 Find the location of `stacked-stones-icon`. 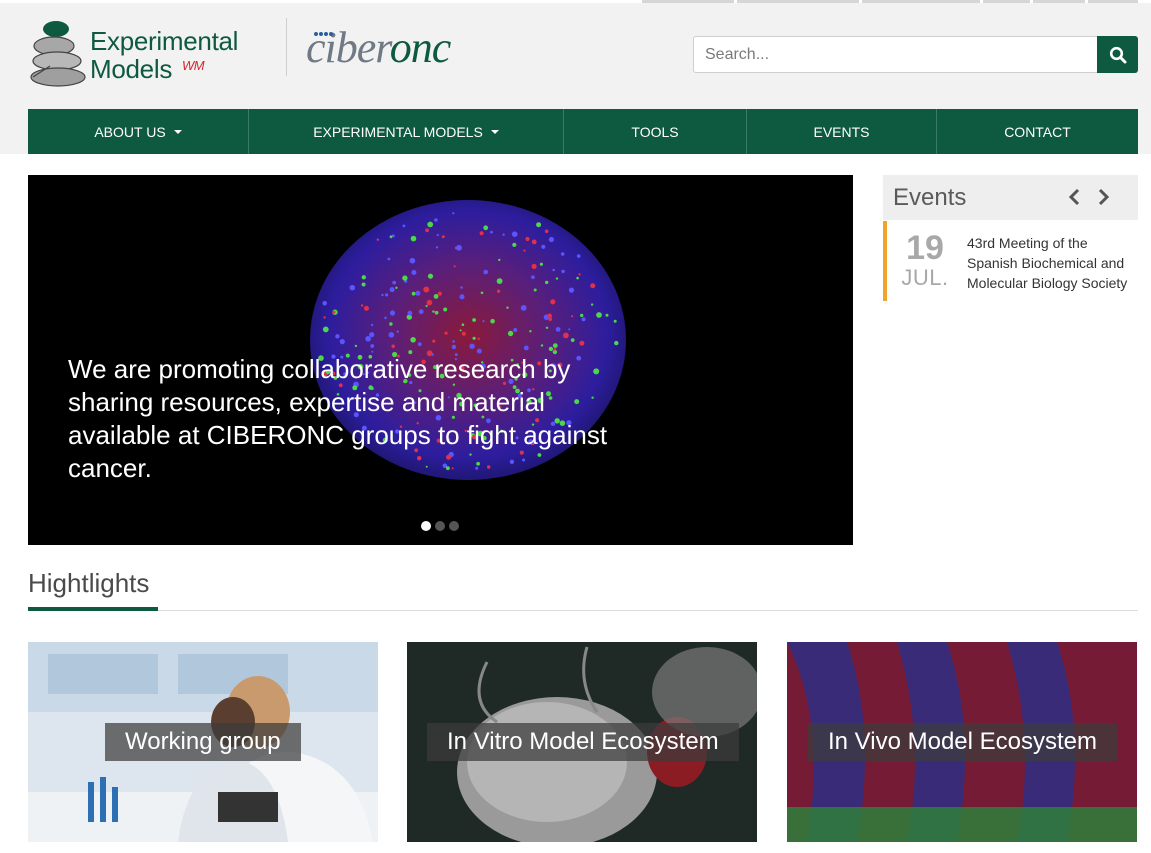

stacked-stones-icon is located at coordinates (58, 54).